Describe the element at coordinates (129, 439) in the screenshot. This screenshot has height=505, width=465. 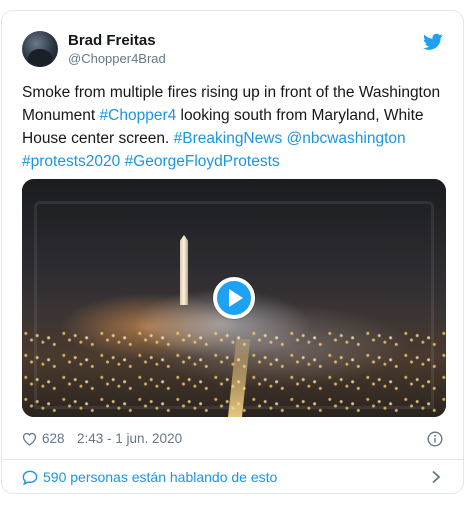
I see `timestamp: 2:43 - 1 jun. 2020` at that location.